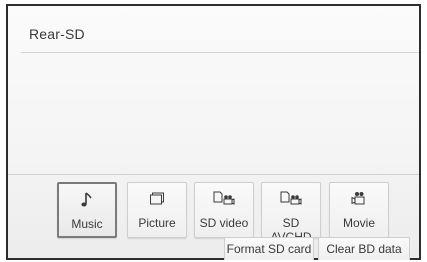 This screenshot has width=427, height=262. What do you see at coordinates (157, 210) in the screenshot?
I see `picture-button: Picture` at bounding box center [157, 210].